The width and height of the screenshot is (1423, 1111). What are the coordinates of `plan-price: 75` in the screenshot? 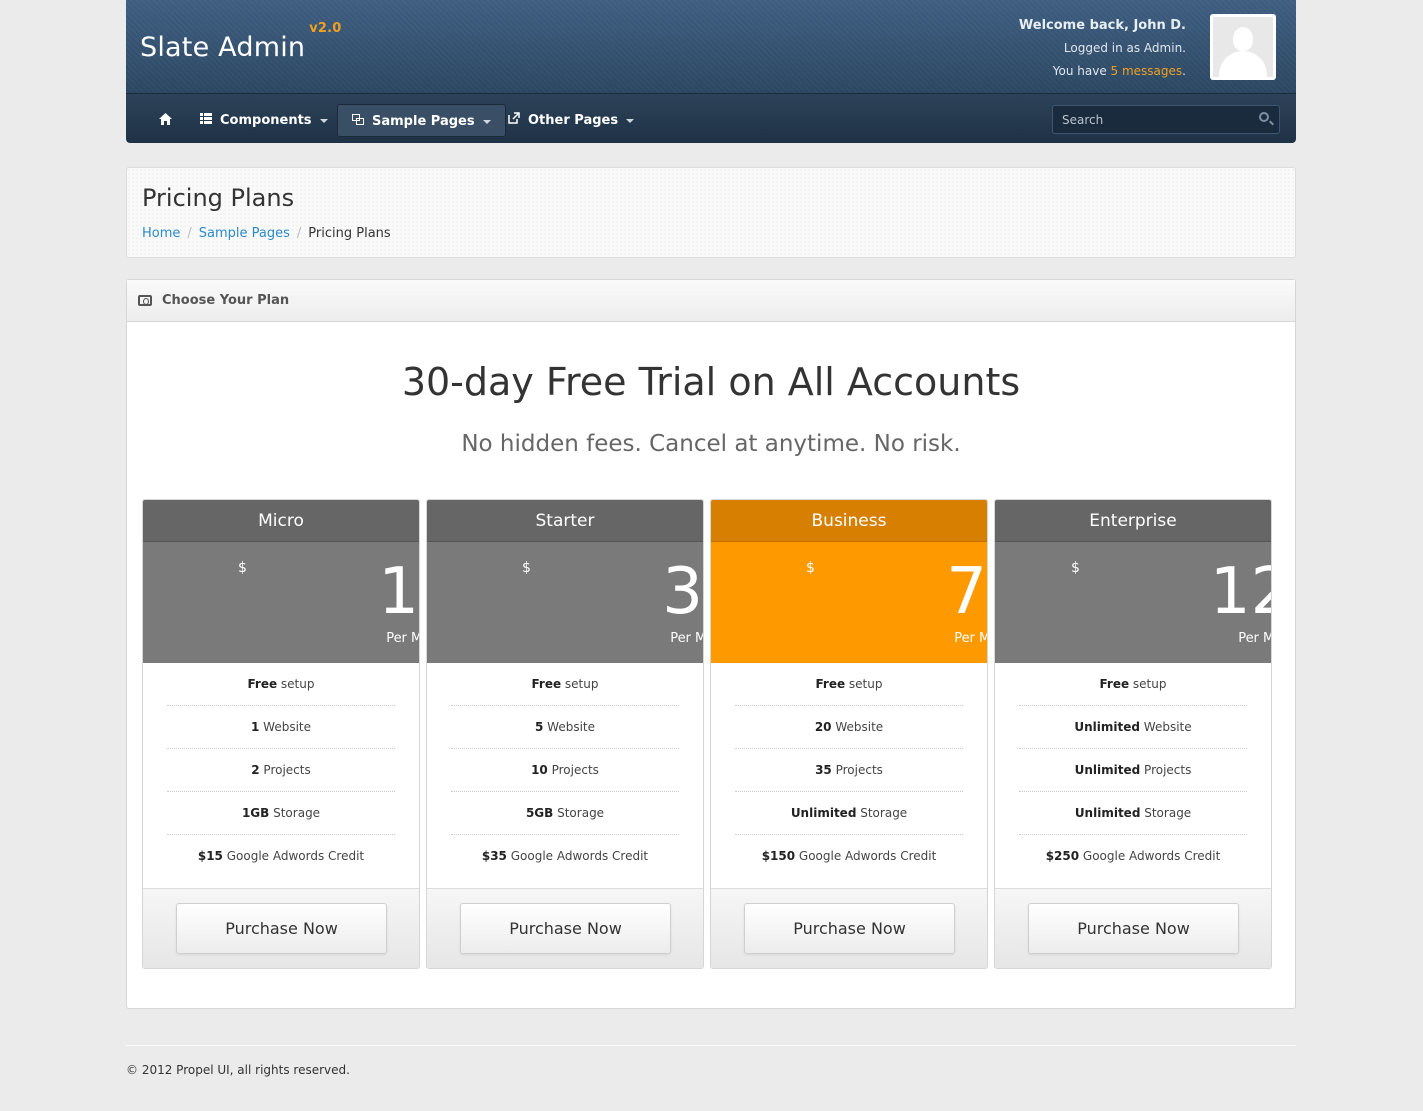 It's located at (966, 592).